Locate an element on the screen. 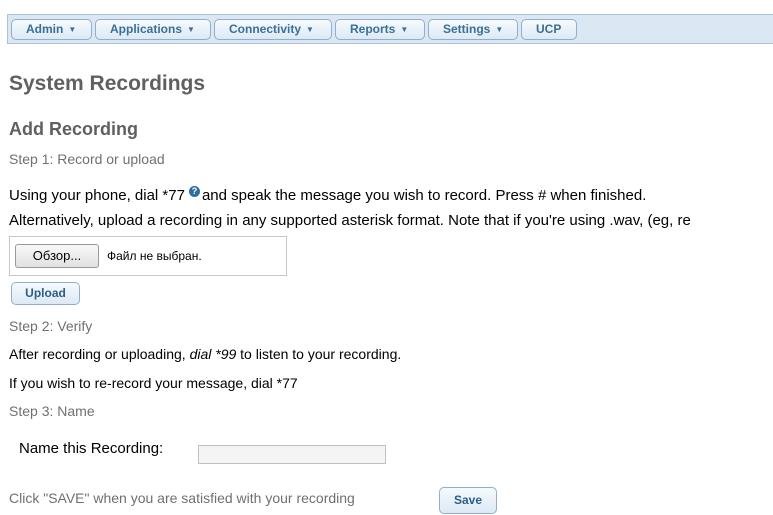 This screenshot has width=773, height=515. nav-admin-menu: Admin ▼ is located at coordinates (51, 29).